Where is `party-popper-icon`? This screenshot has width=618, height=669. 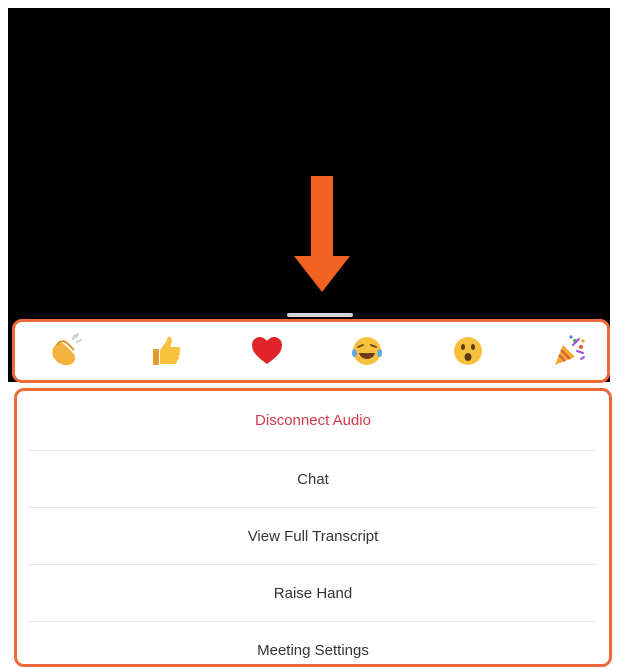 party-popper-icon is located at coordinates (569, 350).